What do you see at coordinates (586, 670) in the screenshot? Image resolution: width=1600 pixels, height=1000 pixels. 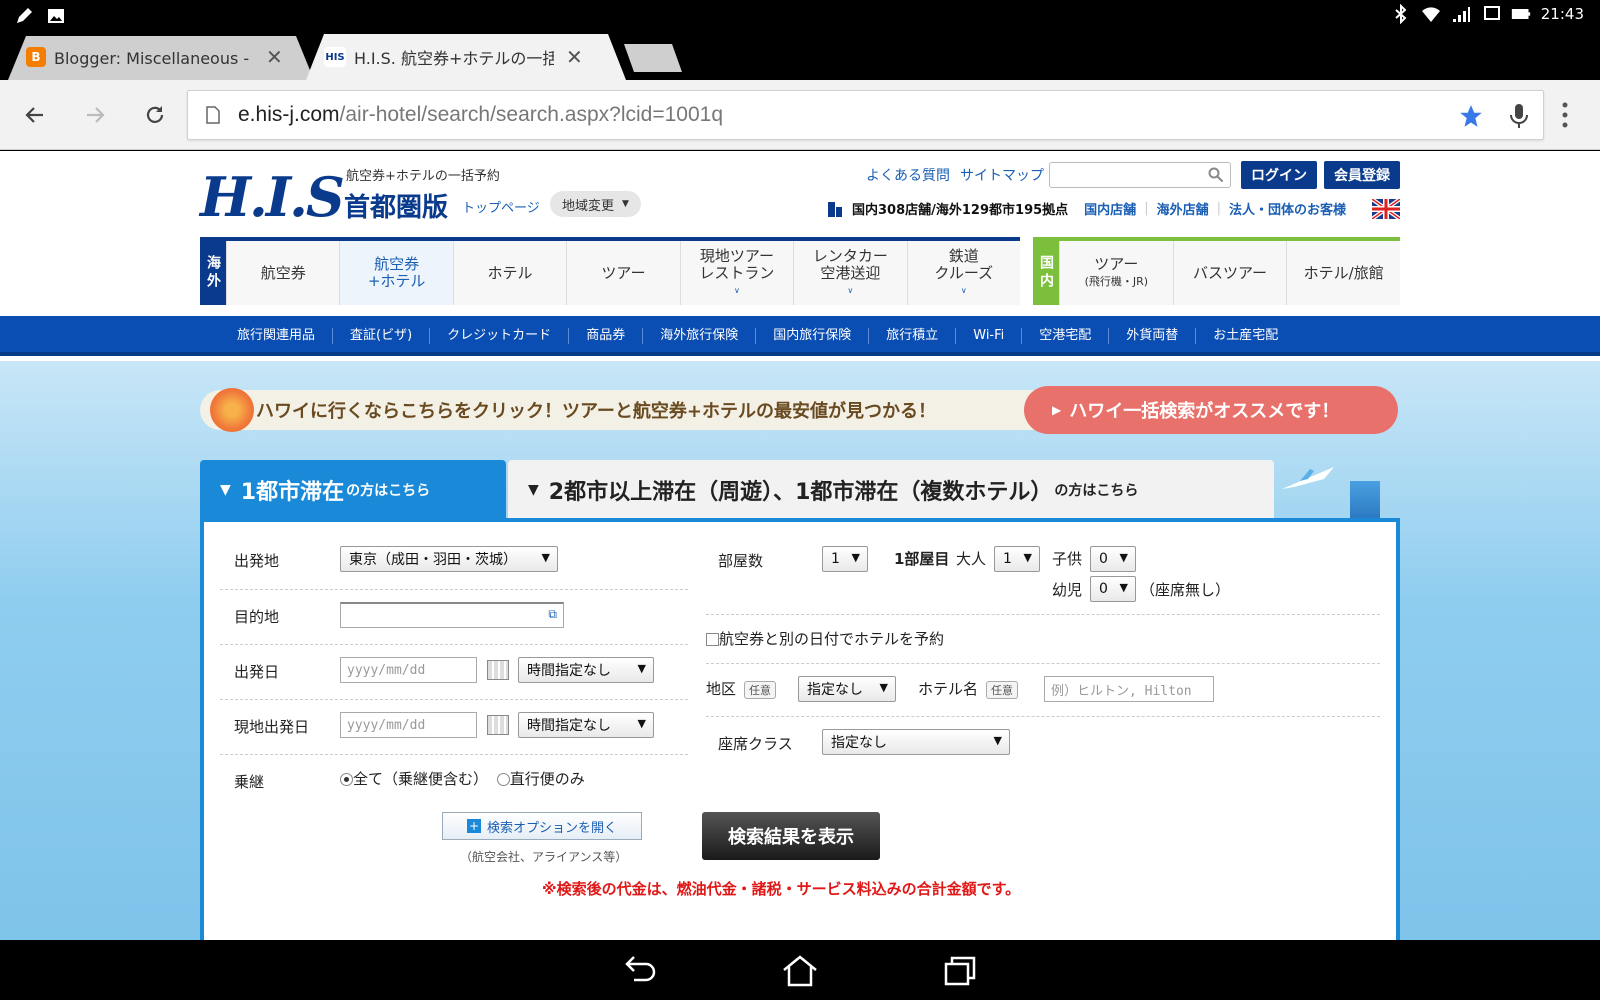 I see `depart-time-select: 時間指定なし ▼` at bounding box center [586, 670].